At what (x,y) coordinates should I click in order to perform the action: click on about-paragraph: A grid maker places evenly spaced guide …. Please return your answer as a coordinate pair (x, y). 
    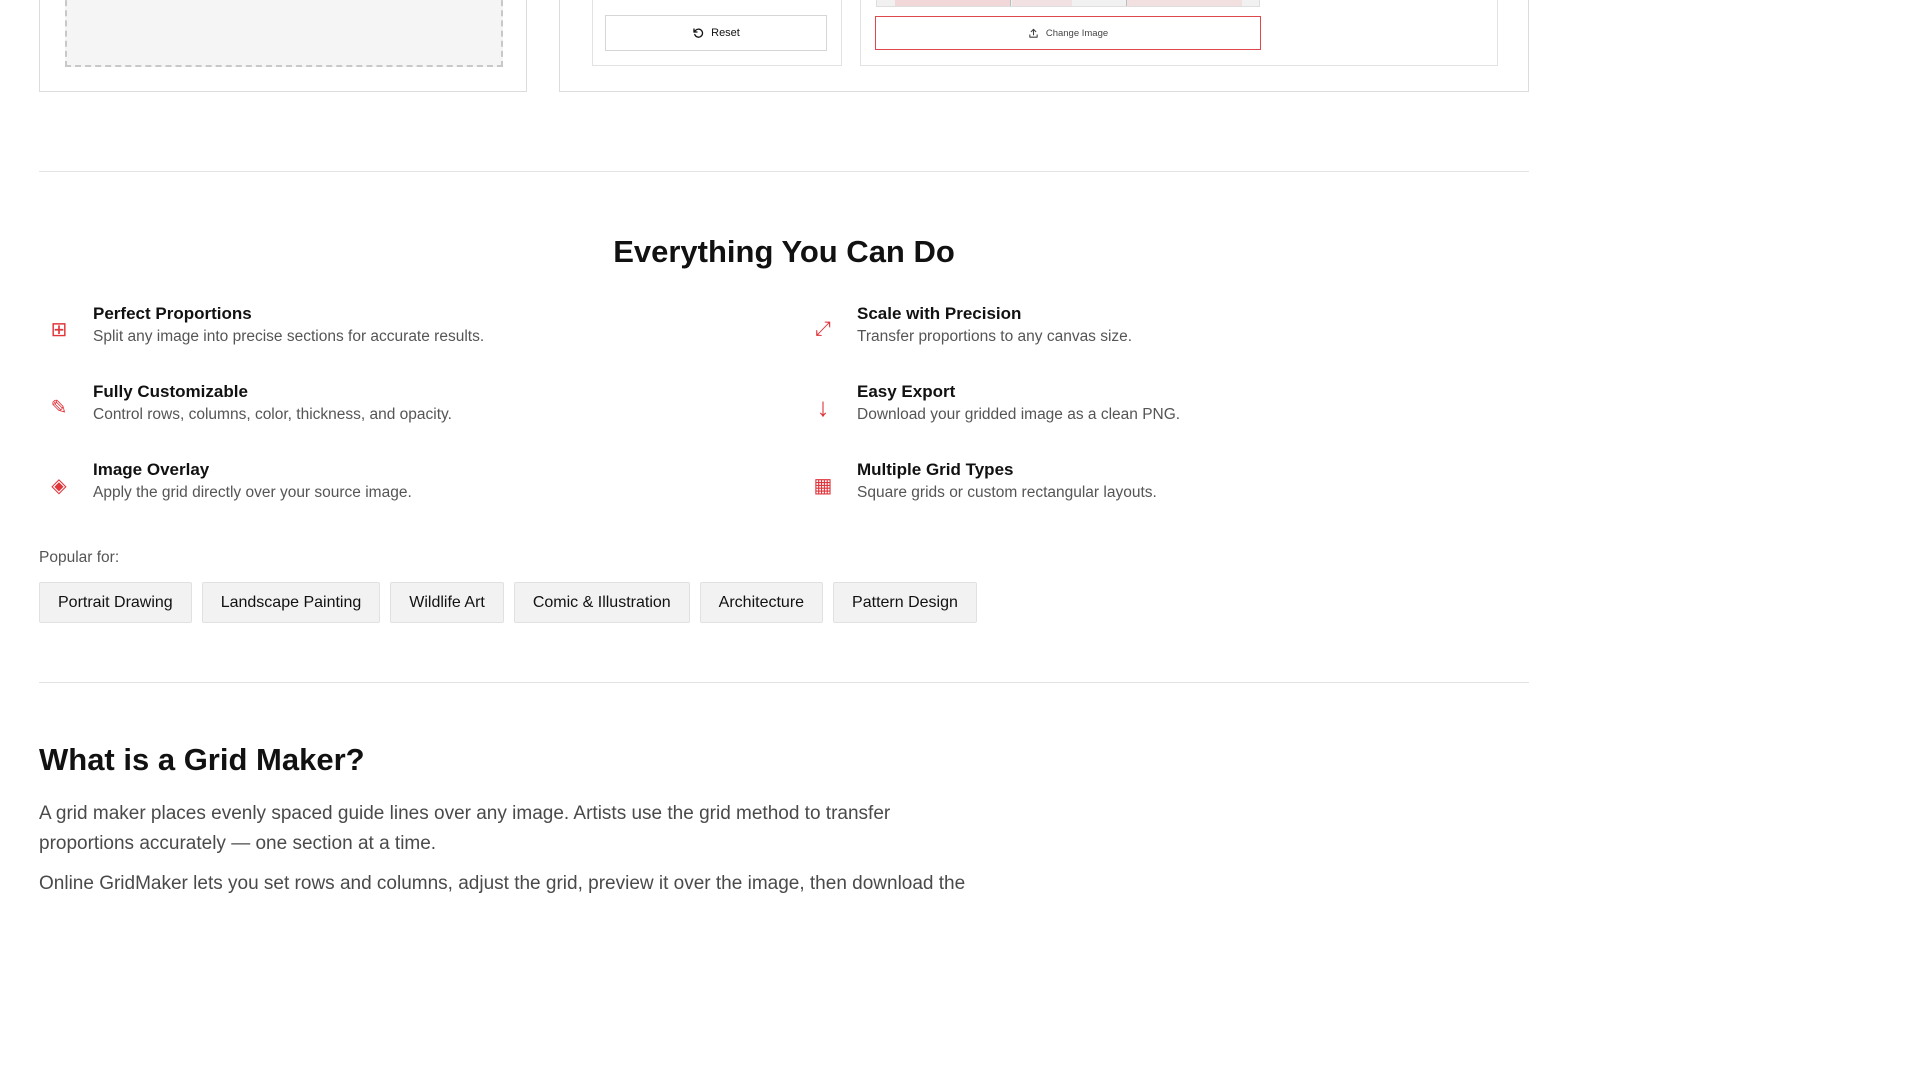
    Looking at the image, I should click on (465, 828).